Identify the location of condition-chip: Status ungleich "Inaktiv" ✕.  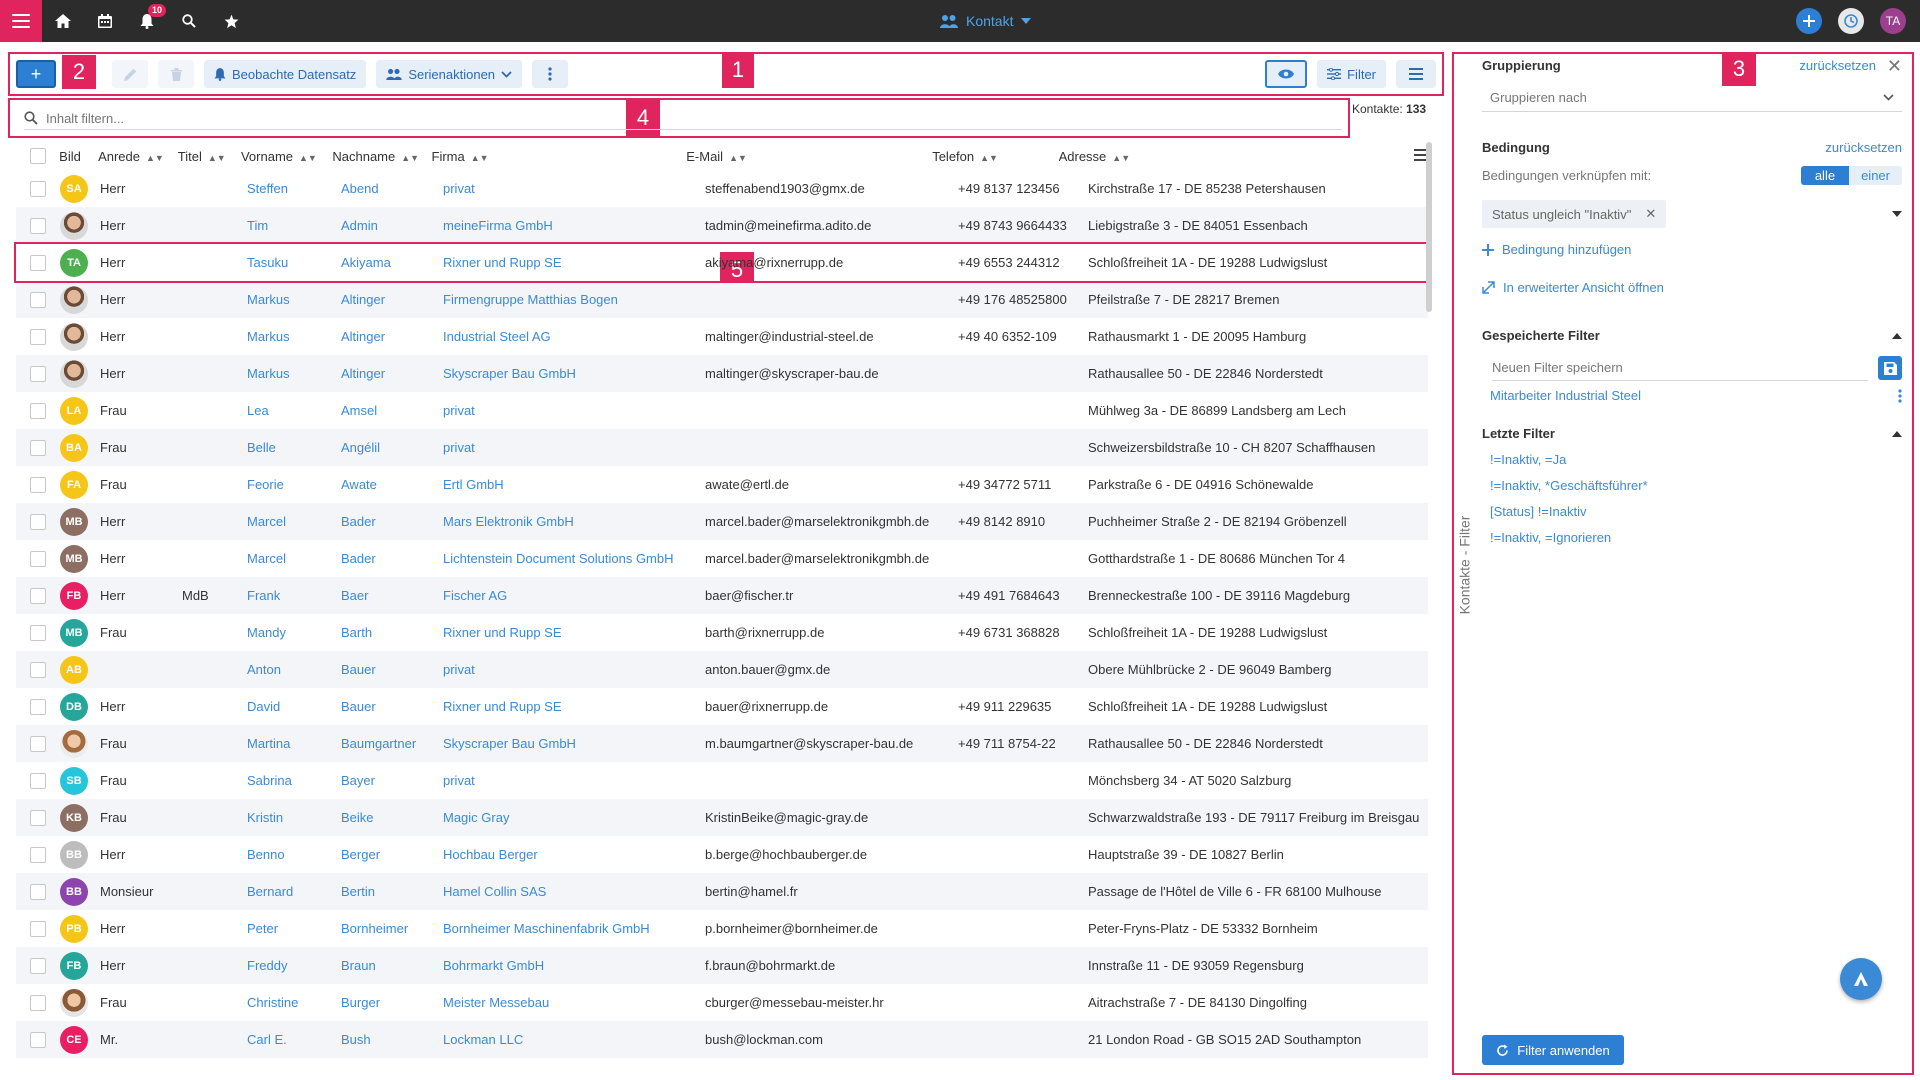
(1574, 214).